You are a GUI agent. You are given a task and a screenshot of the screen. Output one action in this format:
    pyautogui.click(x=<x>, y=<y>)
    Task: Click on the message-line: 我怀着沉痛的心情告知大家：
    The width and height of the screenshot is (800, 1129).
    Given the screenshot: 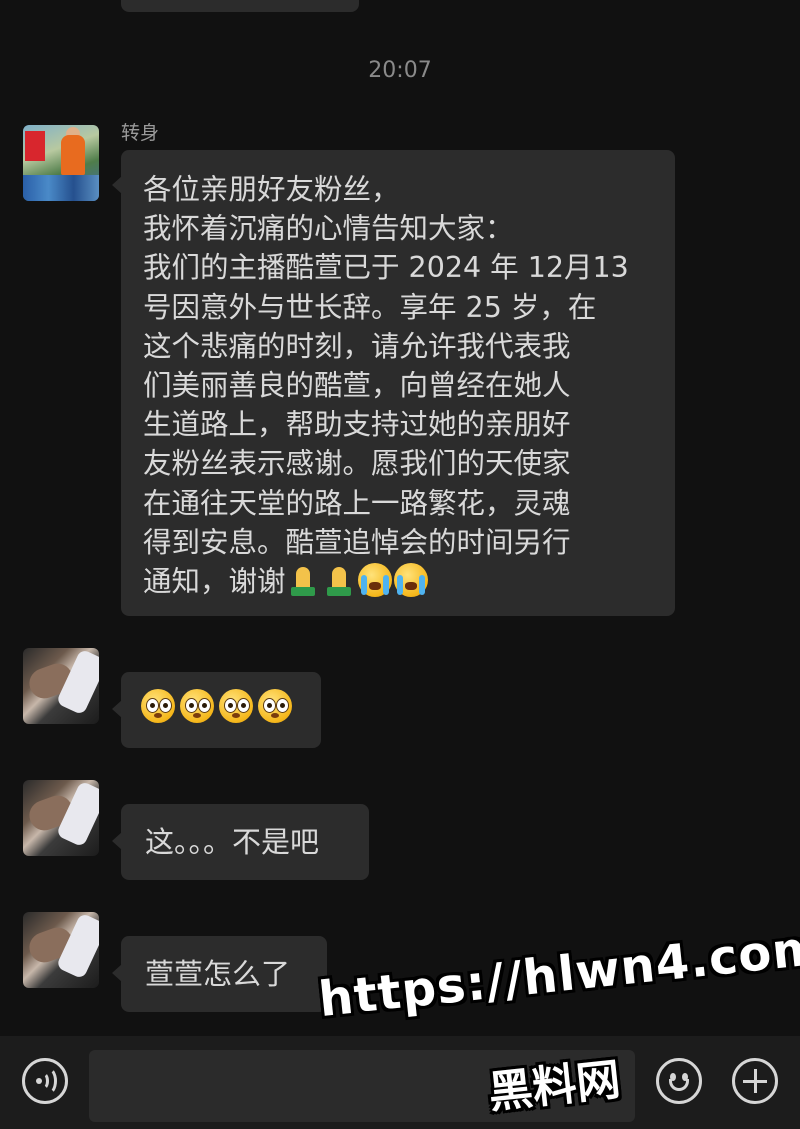 What is the action you would take?
    pyautogui.click(x=328, y=229)
    